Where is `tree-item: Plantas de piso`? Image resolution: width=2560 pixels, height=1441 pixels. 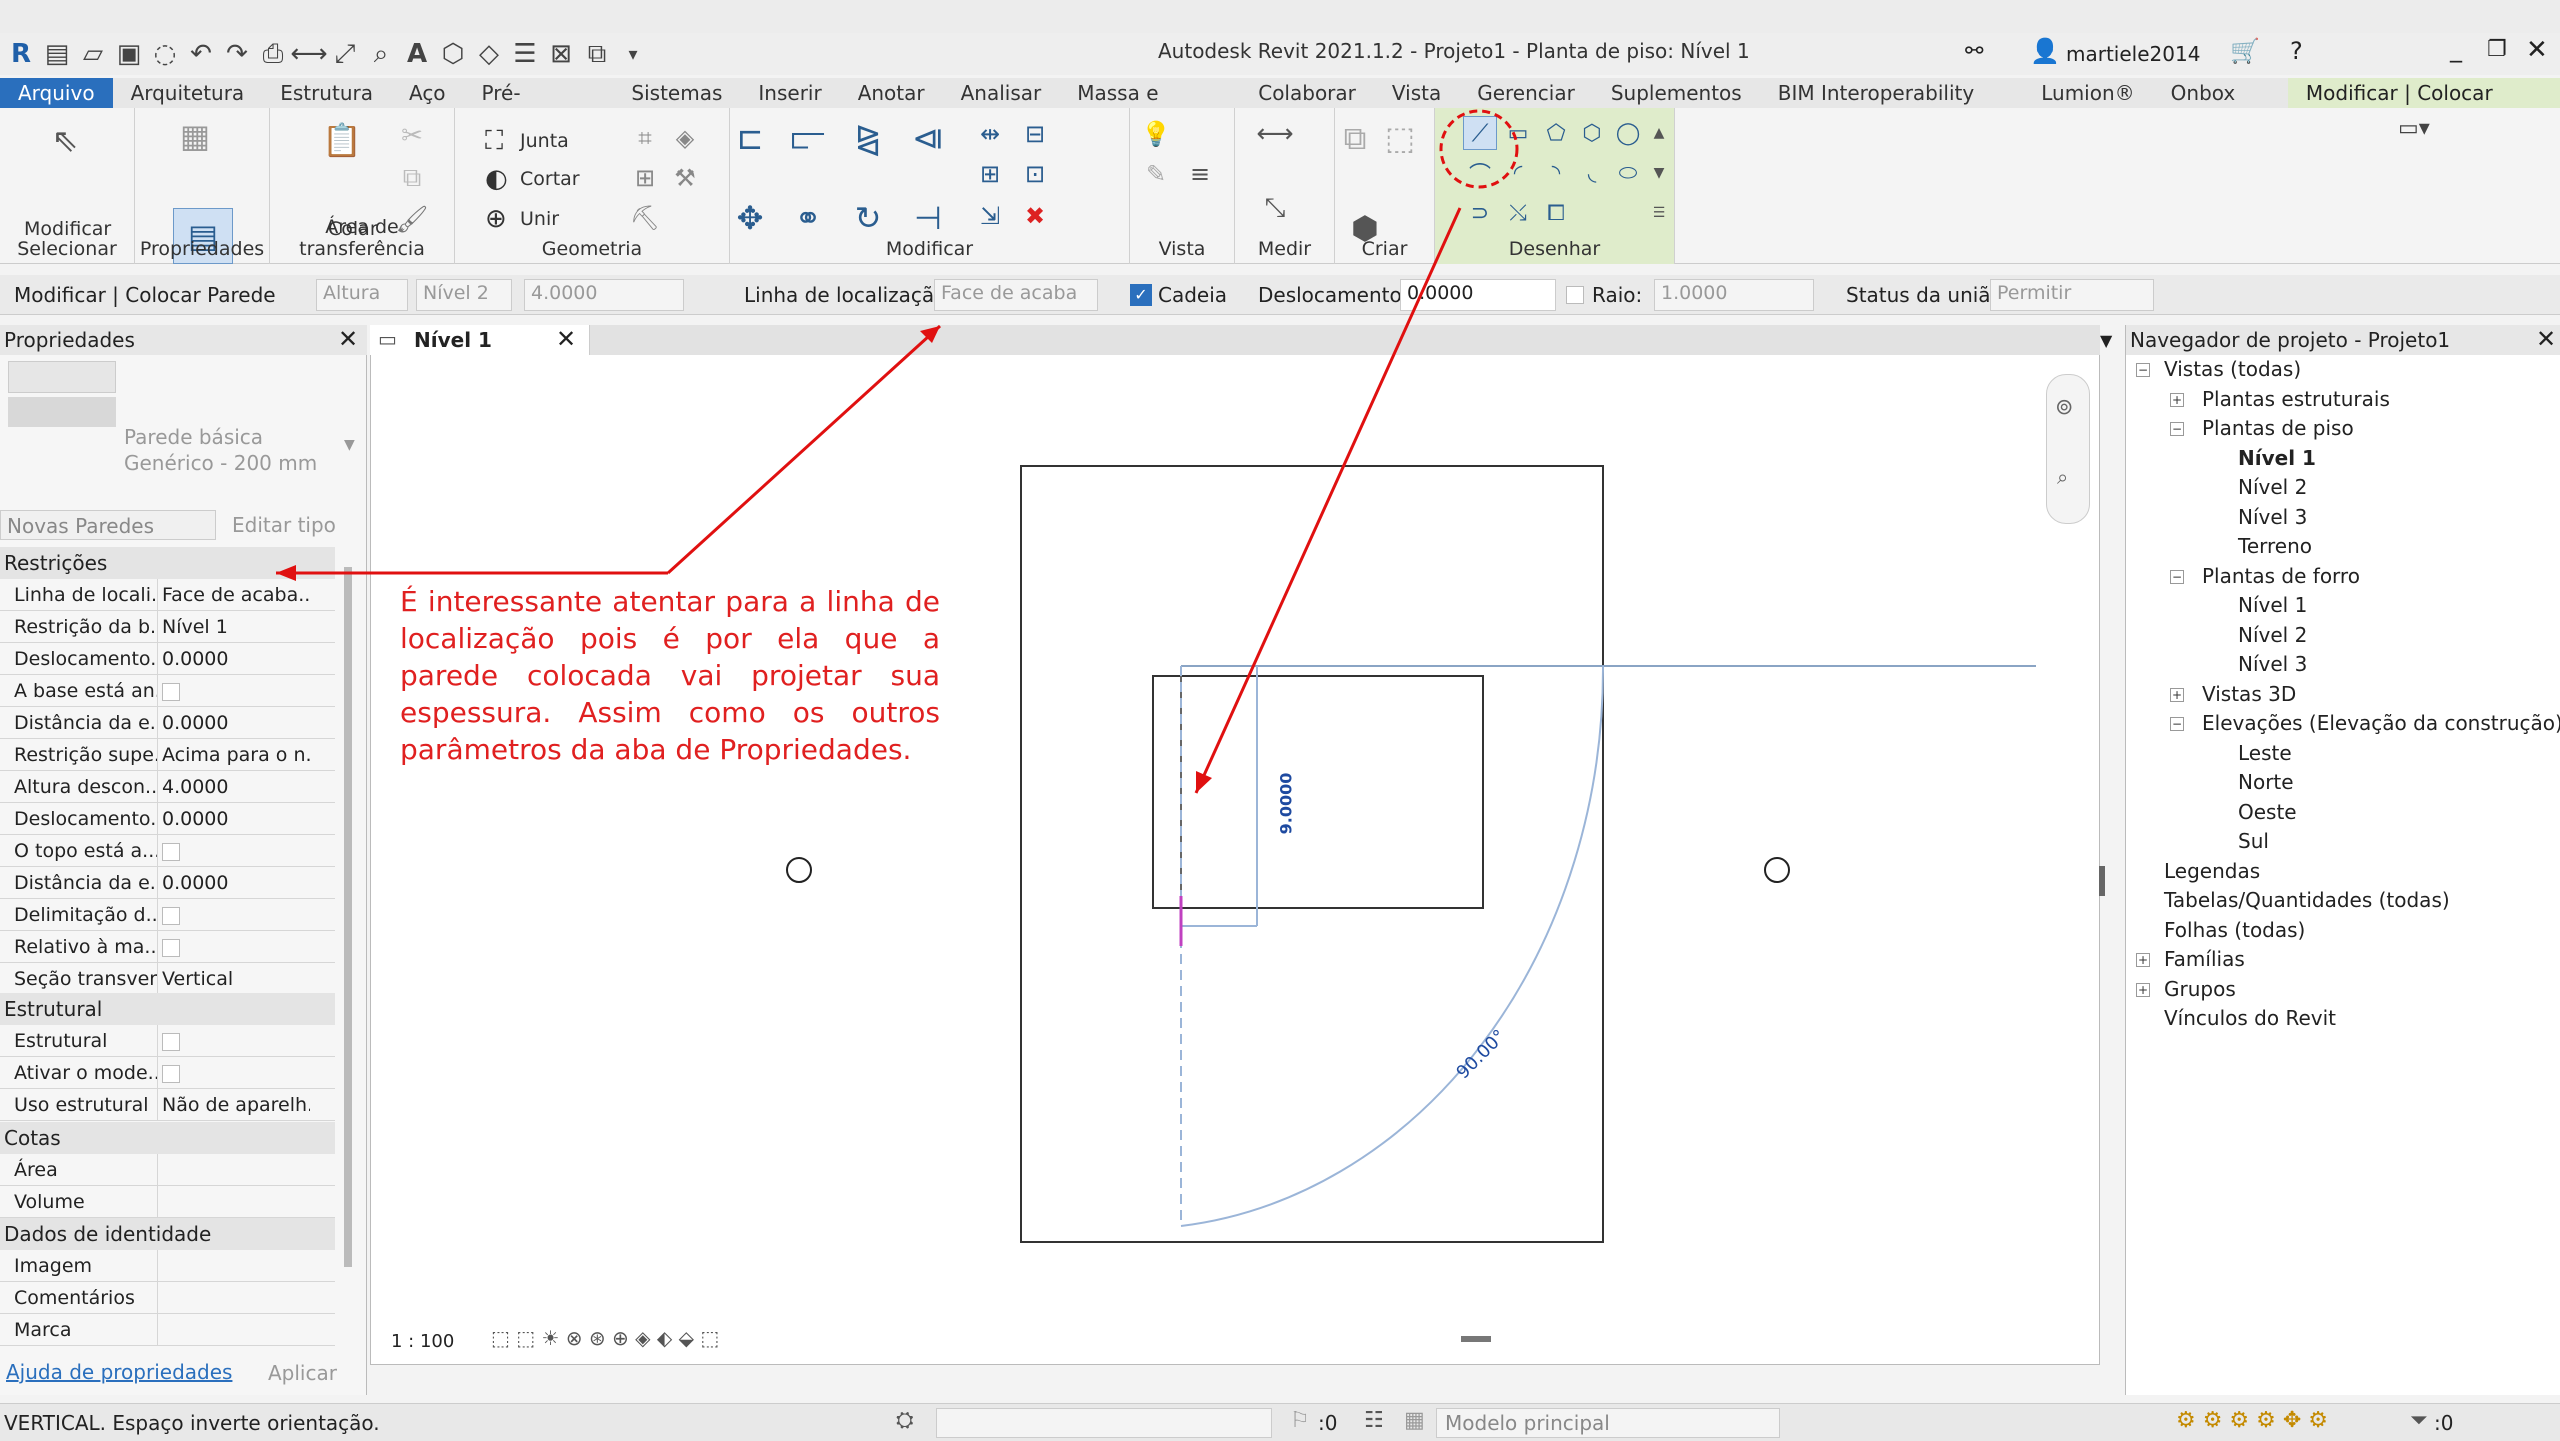
tree-item: Plantas de piso is located at coordinates (2278, 428).